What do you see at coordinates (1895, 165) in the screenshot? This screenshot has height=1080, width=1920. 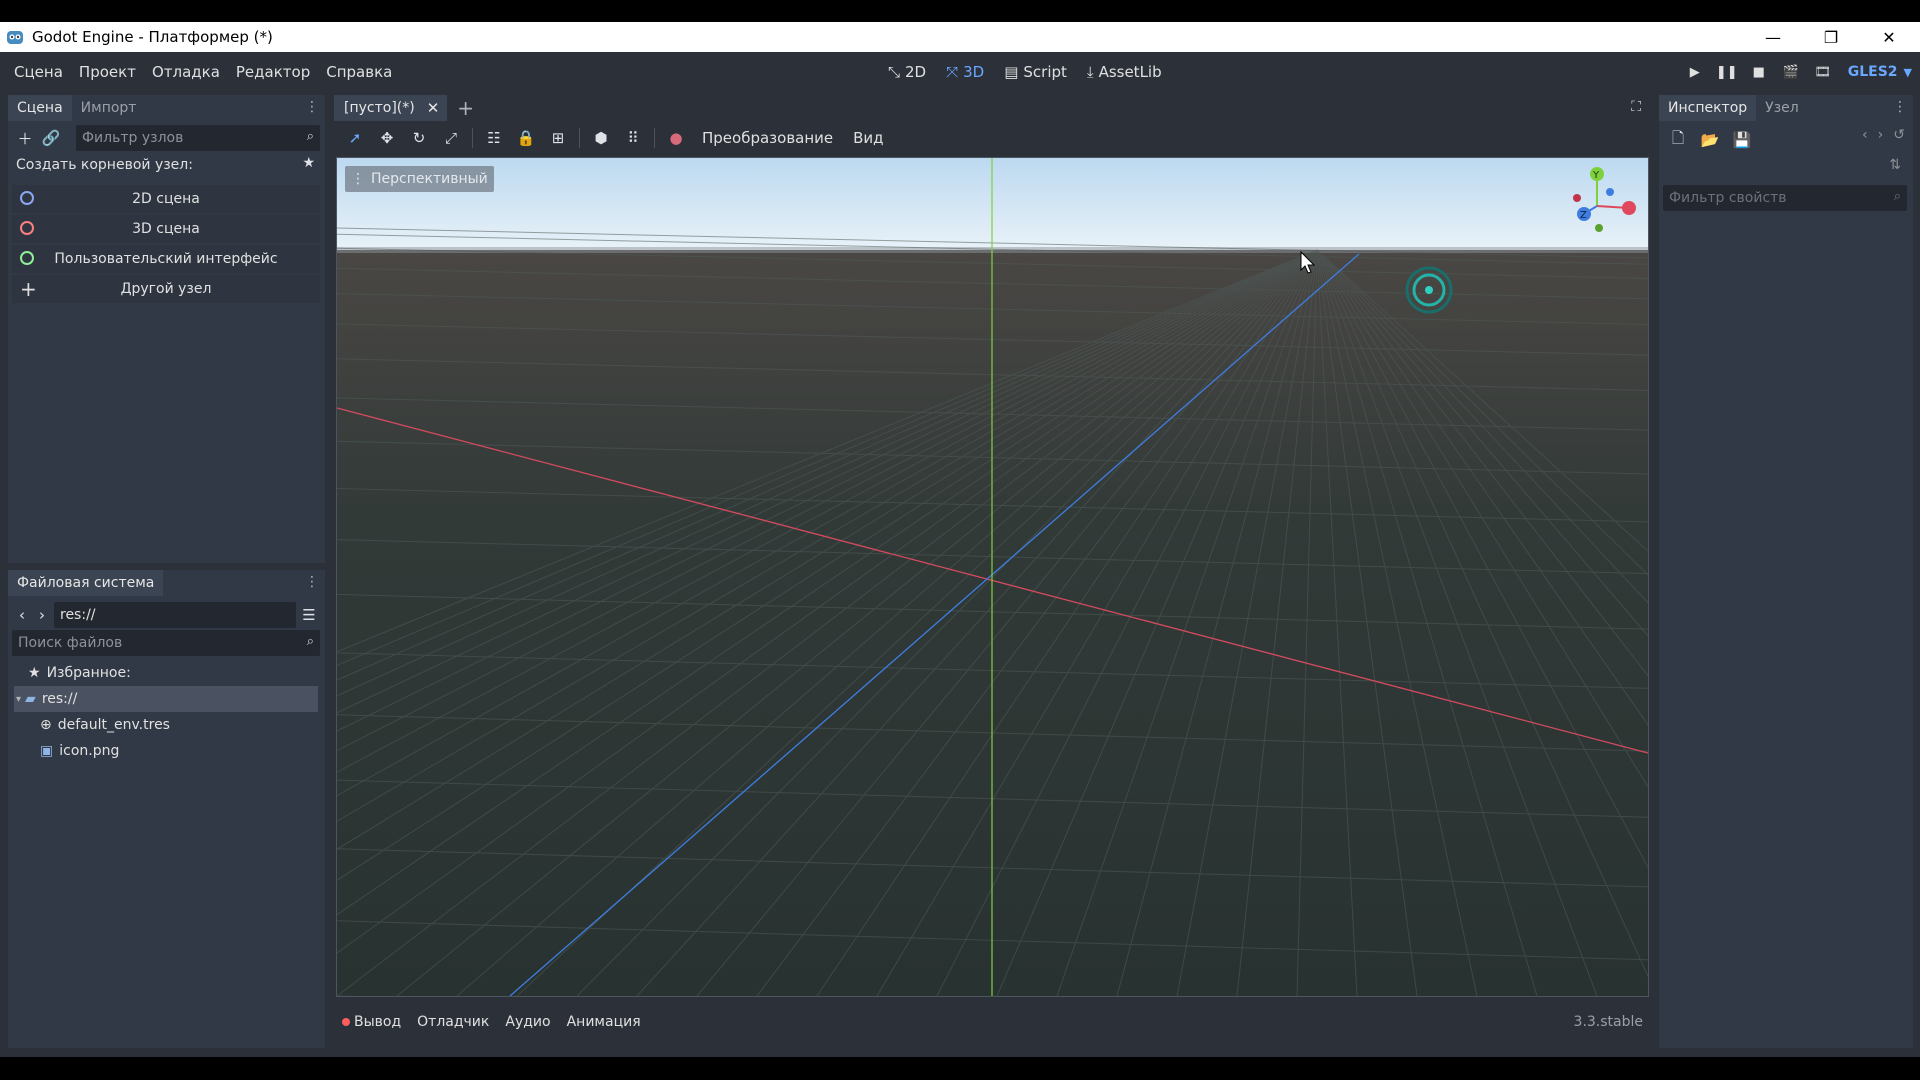 I see `sort-icon: ⇅` at bounding box center [1895, 165].